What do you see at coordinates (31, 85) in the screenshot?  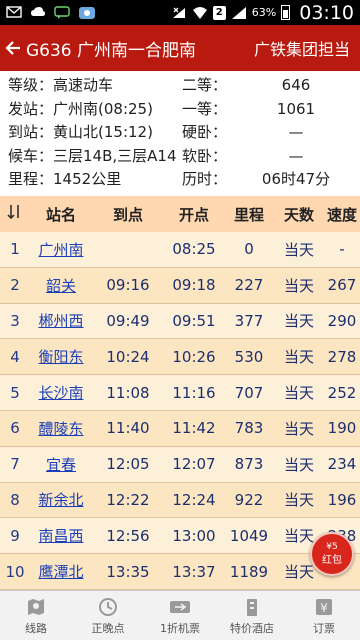 I see `grade-label: 等级：` at bounding box center [31, 85].